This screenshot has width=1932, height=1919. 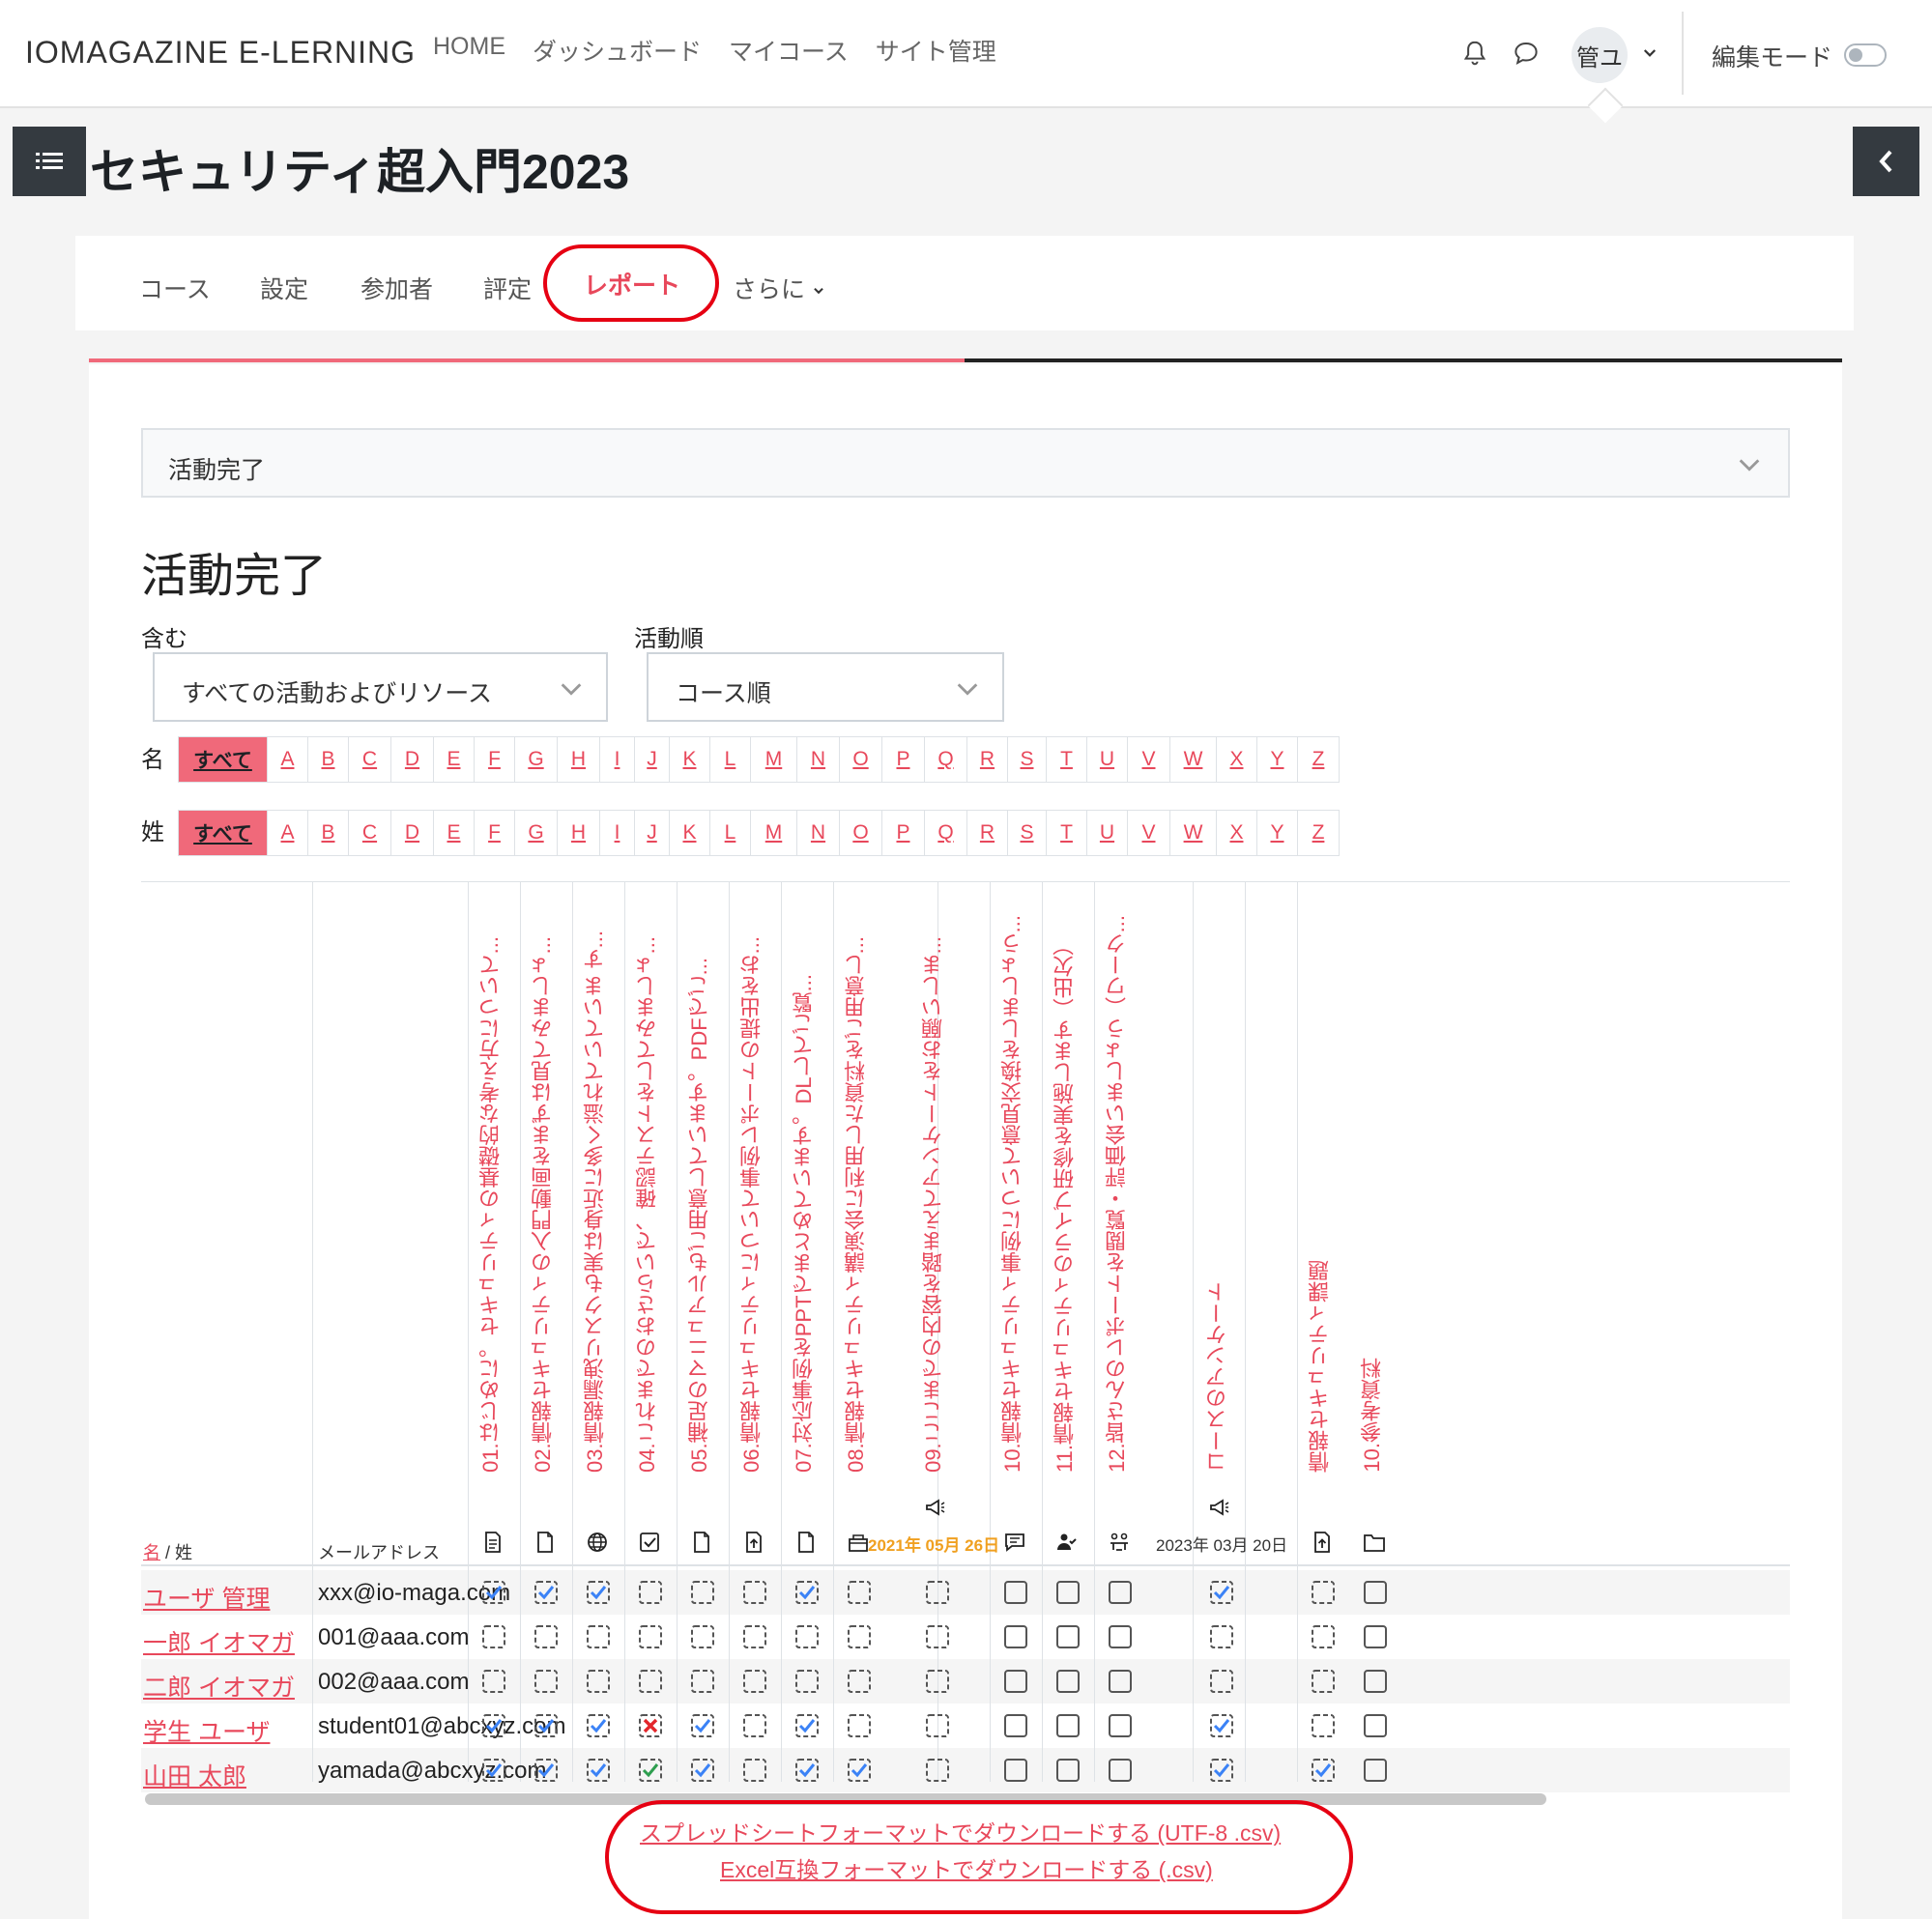 What do you see at coordinates (507, 288) in the screenshot?
I see `tab-grades: 評定` at bounding box center [507, 288].